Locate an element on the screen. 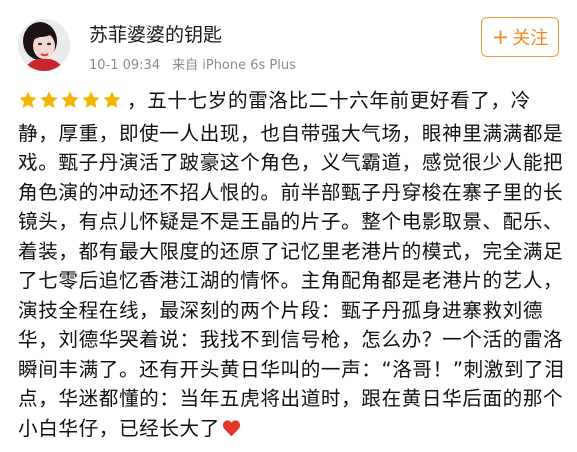 The image size is (577, 452). follow-button: + 关注 is located at coordinates (520, 37).